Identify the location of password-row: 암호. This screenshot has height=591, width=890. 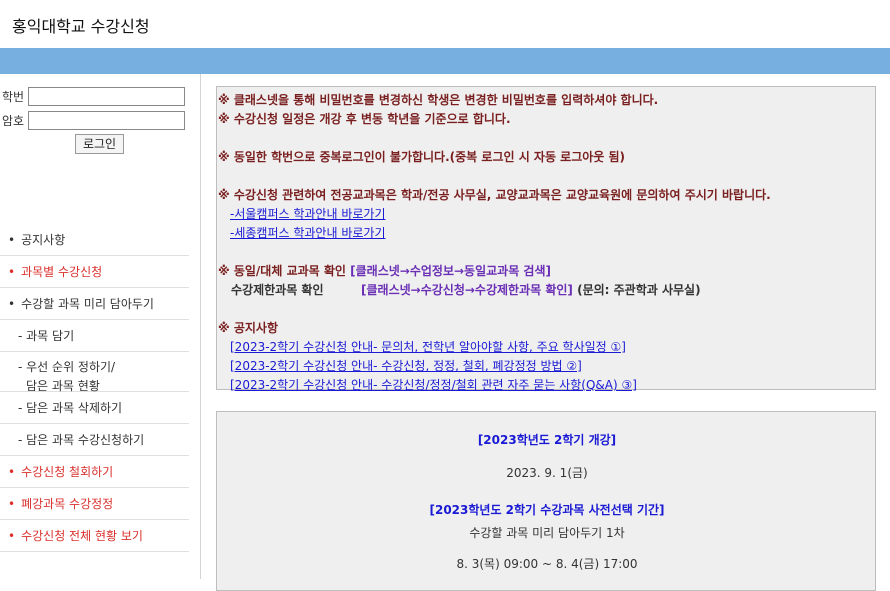
(93, 120).